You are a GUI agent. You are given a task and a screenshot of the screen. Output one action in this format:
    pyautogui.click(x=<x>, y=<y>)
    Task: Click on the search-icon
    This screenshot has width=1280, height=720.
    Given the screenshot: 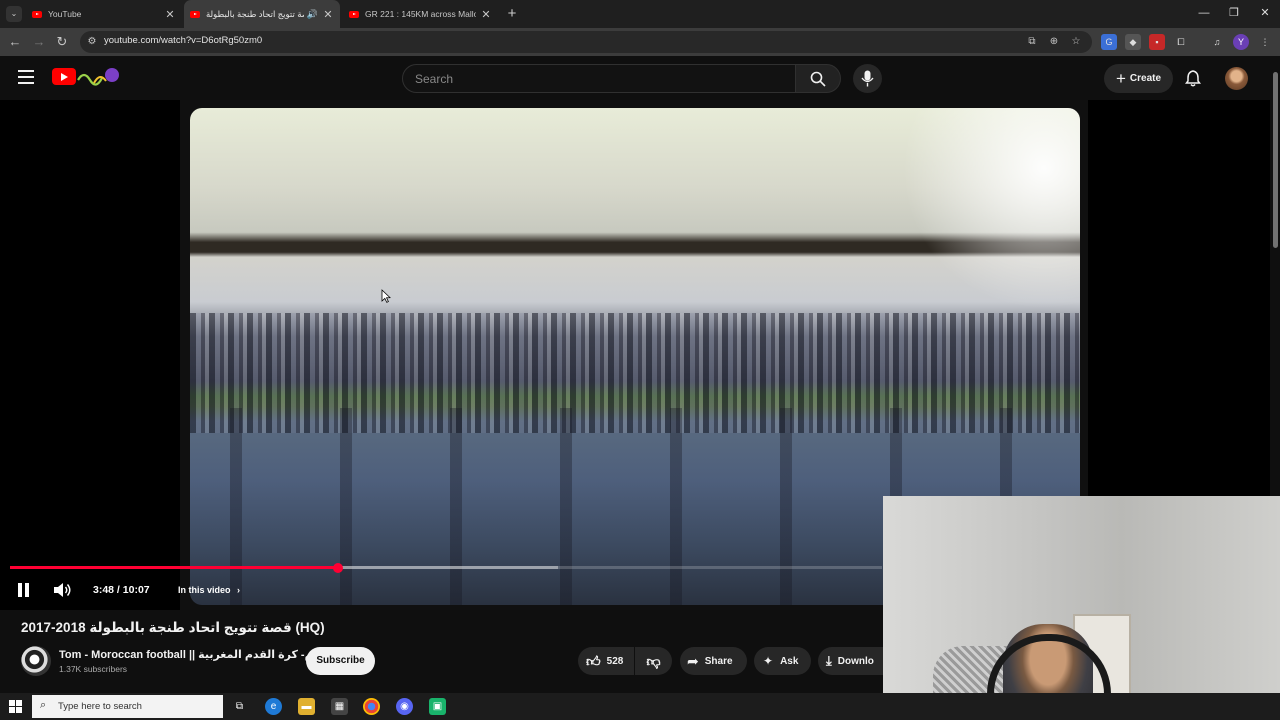 What is the action you would take?
    pyautogui.click(x=818, y=79)
    